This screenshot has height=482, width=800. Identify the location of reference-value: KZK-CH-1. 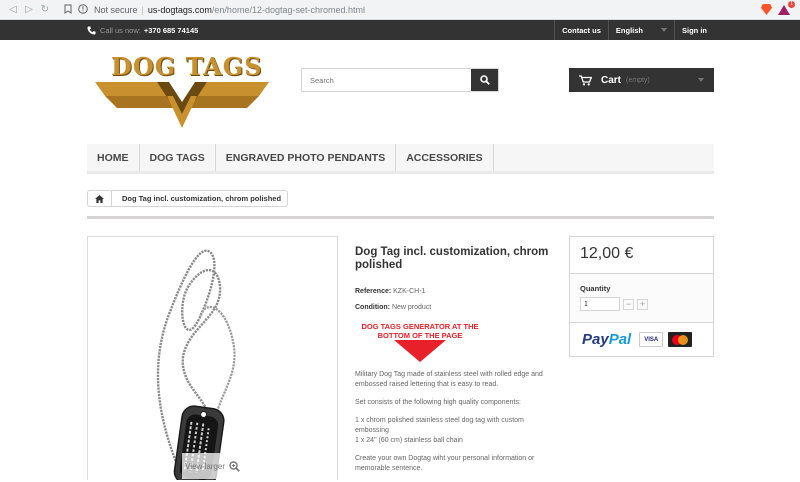
(409, 291).